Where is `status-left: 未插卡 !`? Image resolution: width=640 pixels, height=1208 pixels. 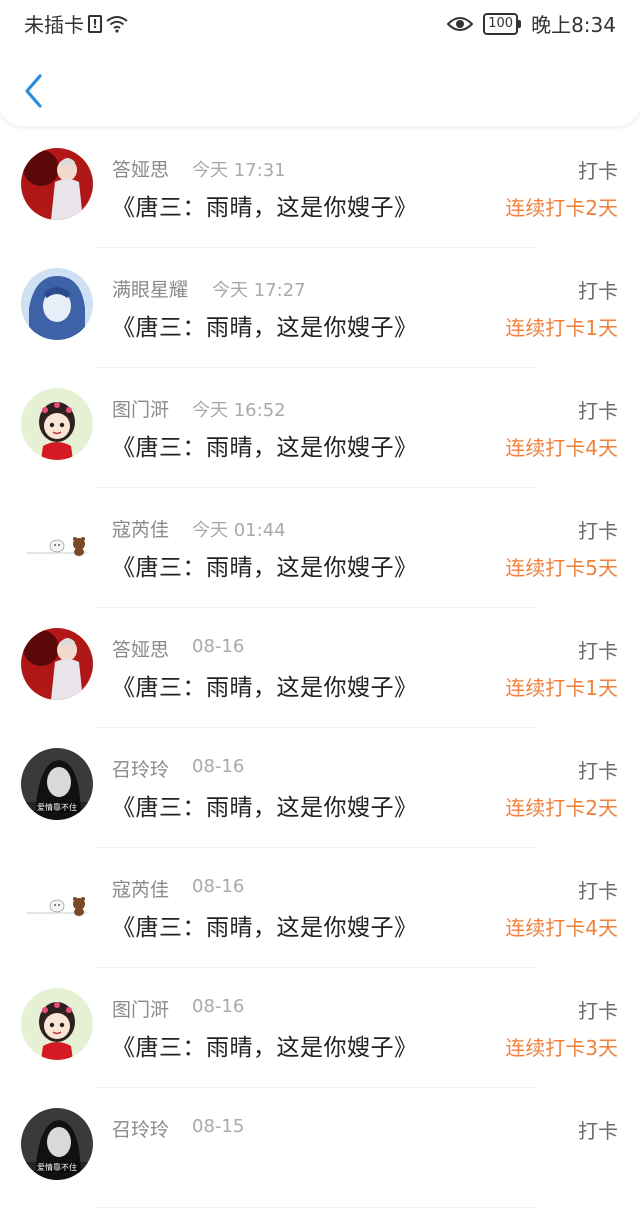 status-left: 未插卡 ! is located at coordinates (76, 23).